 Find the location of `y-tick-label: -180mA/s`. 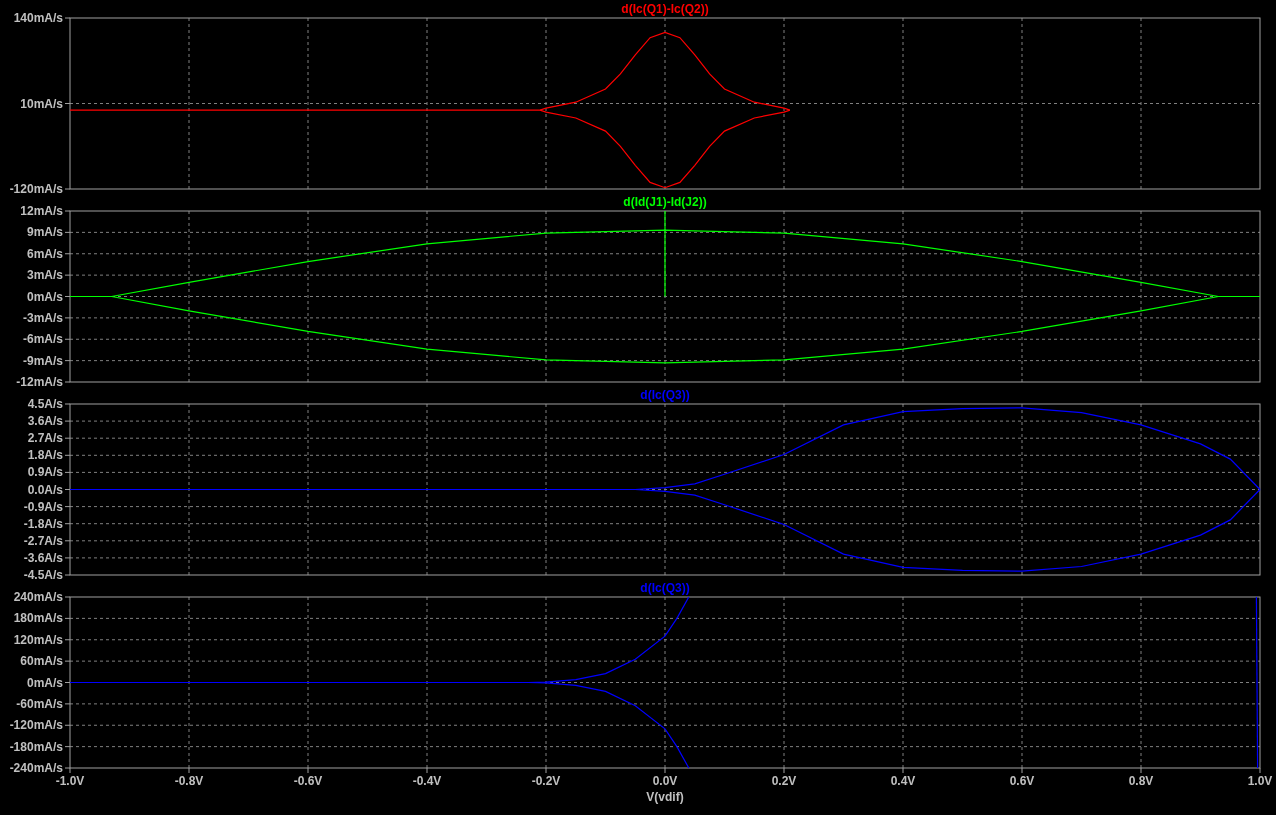

y-tick-label: -180mA/s is located at coordinates (36, 746).